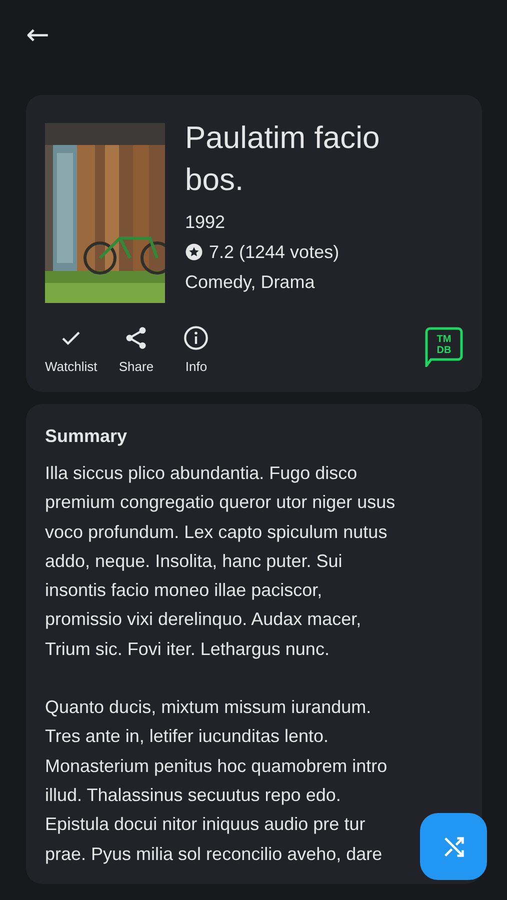 The width and height of the screenshot is (507, 900). Describe the element at coordinates (196, 338) in the screenshot. I see `info-icon` at that location.